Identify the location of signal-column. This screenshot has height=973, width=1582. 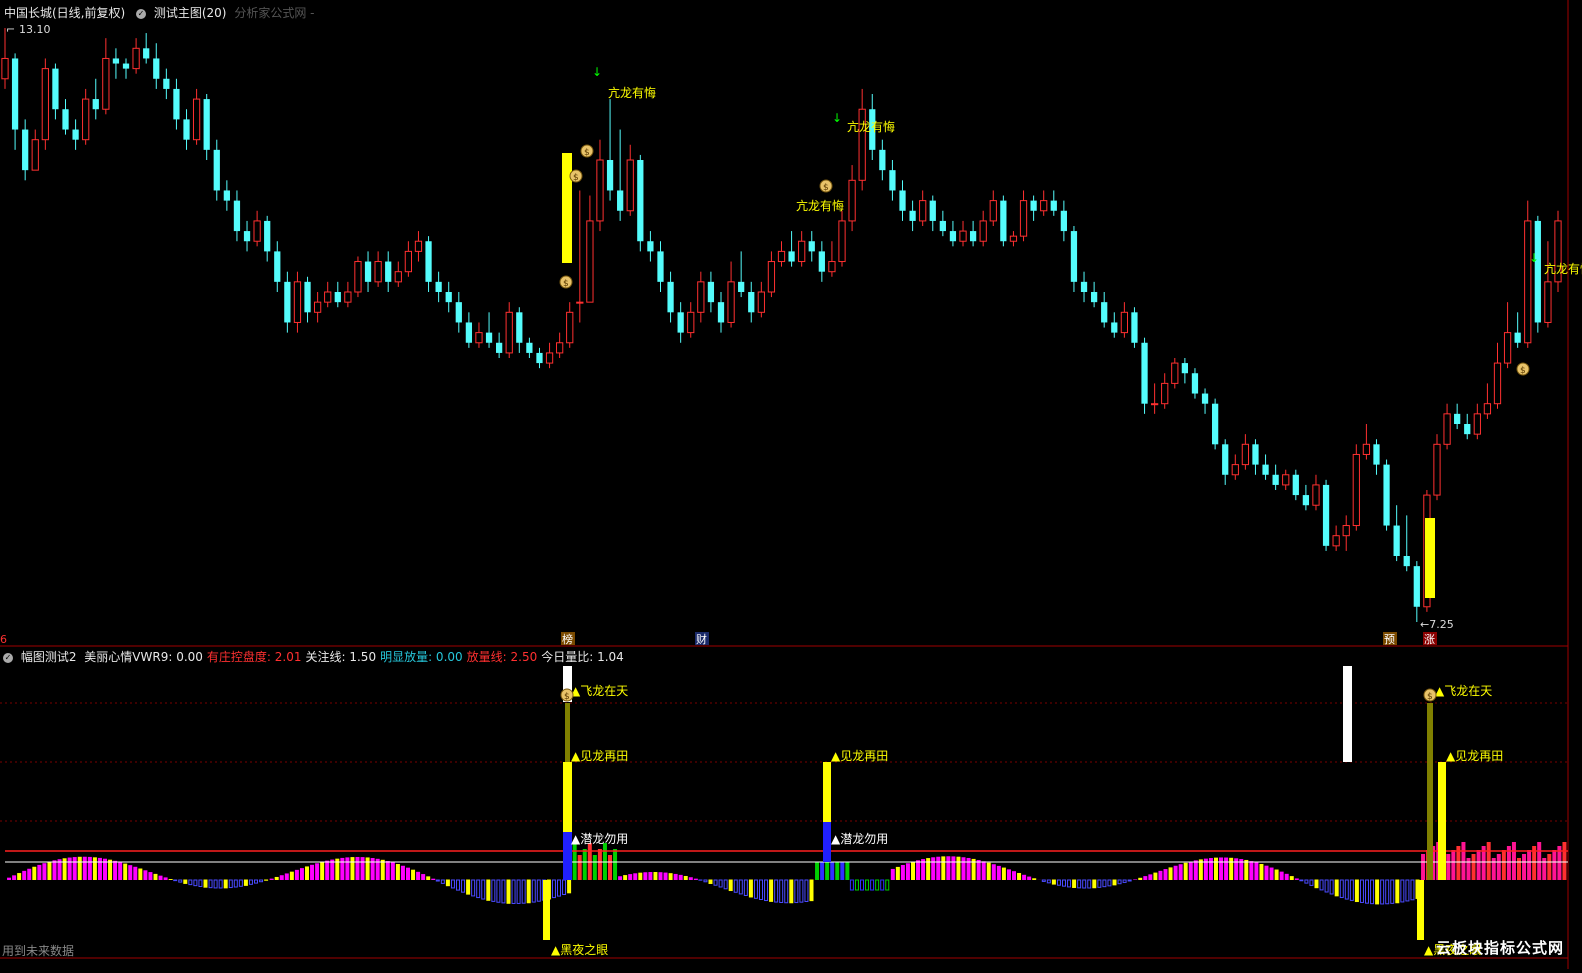
(1420, 910).